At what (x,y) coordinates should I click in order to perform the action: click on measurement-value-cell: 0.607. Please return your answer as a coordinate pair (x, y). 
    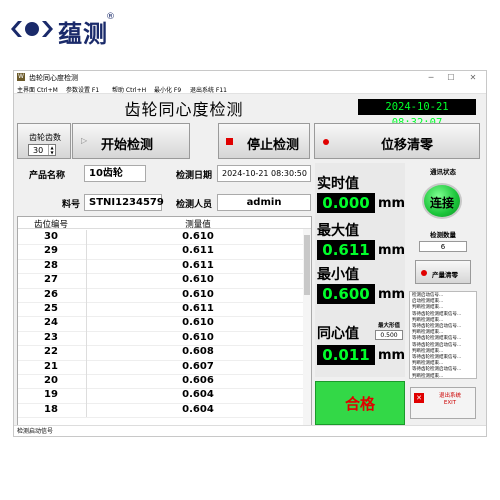
    Looking at the image, I should click on (198, 366).